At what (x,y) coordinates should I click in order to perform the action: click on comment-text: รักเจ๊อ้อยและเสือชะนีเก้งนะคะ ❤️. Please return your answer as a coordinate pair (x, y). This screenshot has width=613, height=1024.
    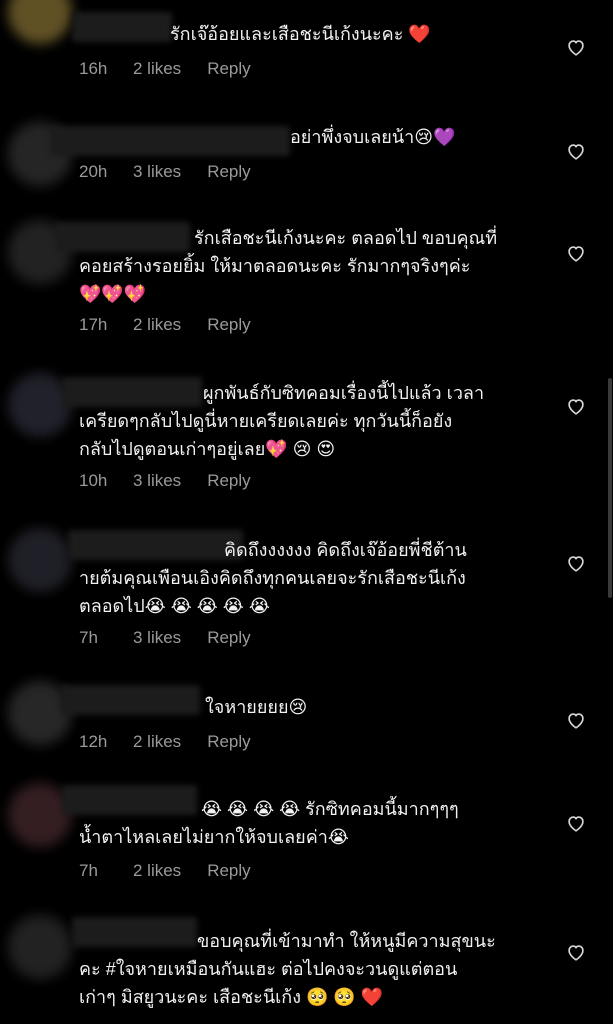
    Looking at the image, I should click on (300, 34).